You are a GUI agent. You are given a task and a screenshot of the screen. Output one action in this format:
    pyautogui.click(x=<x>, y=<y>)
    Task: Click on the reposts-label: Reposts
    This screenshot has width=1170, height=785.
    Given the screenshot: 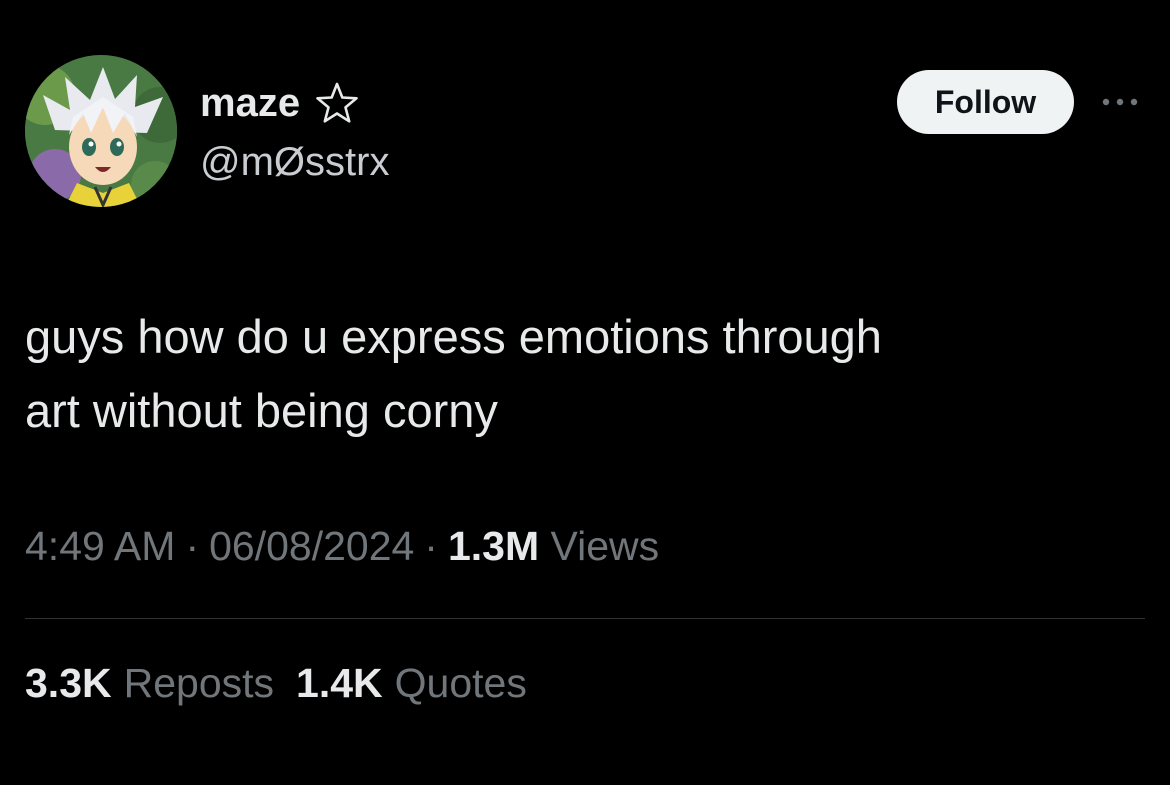 What is the action you would take?
    pyautogui.click(x=199, y=683)
    